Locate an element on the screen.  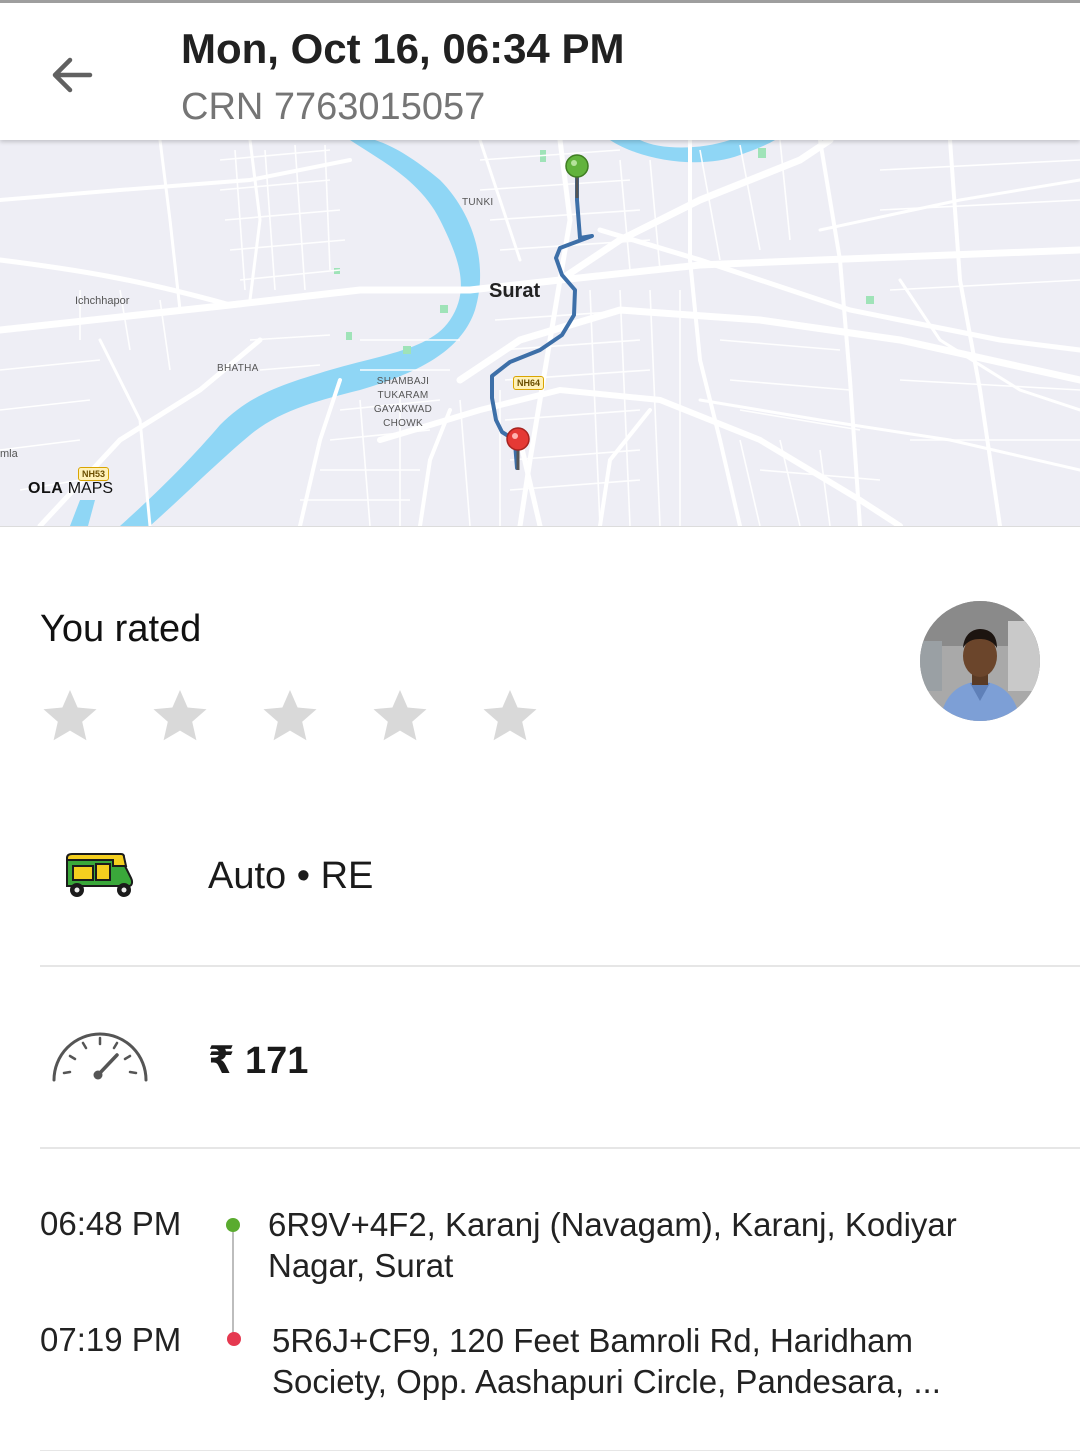
ride-crn: CRN 7763015057 is located at coordinates (333, 107).